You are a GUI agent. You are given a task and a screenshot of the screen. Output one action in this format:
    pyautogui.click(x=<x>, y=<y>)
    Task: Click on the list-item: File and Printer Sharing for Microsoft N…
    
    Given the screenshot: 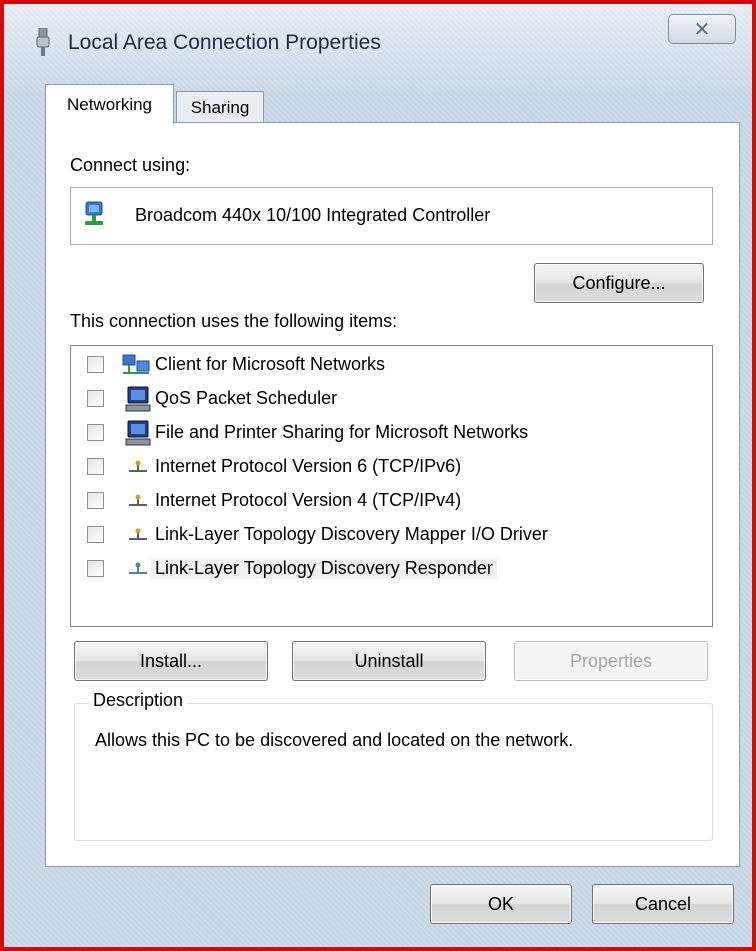 What is the action you would take?
    pyautogui.click(x=371, y=433)
    